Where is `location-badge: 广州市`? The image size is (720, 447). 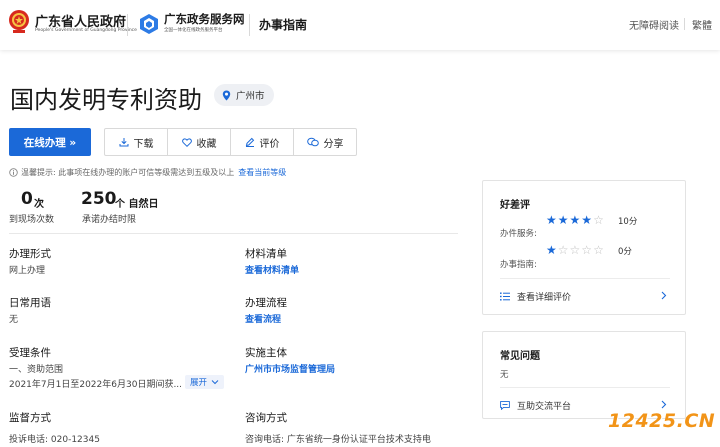 location-badge: 广州市 is located at coordinates (244, 95).